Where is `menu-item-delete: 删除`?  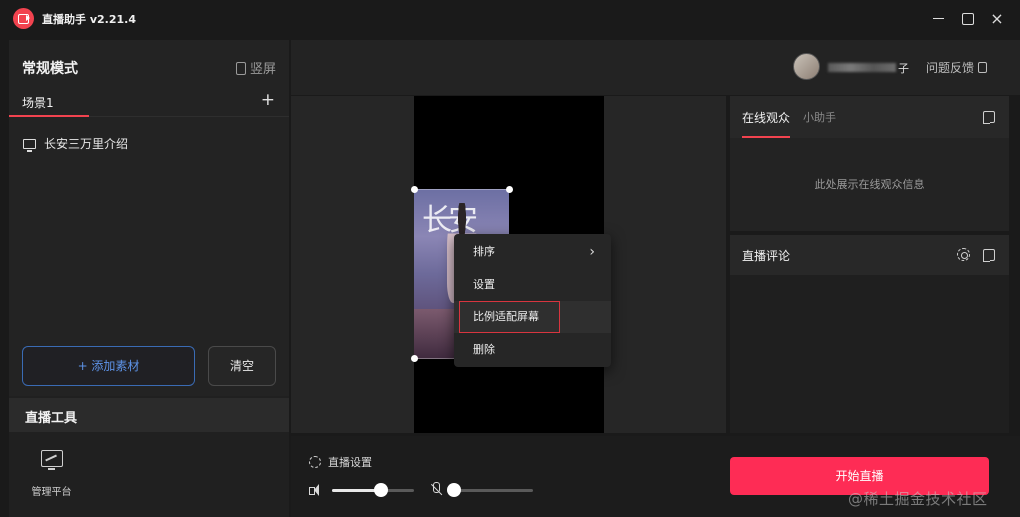
menu-item-delete: 删除 is located at coordinates (532, 350).